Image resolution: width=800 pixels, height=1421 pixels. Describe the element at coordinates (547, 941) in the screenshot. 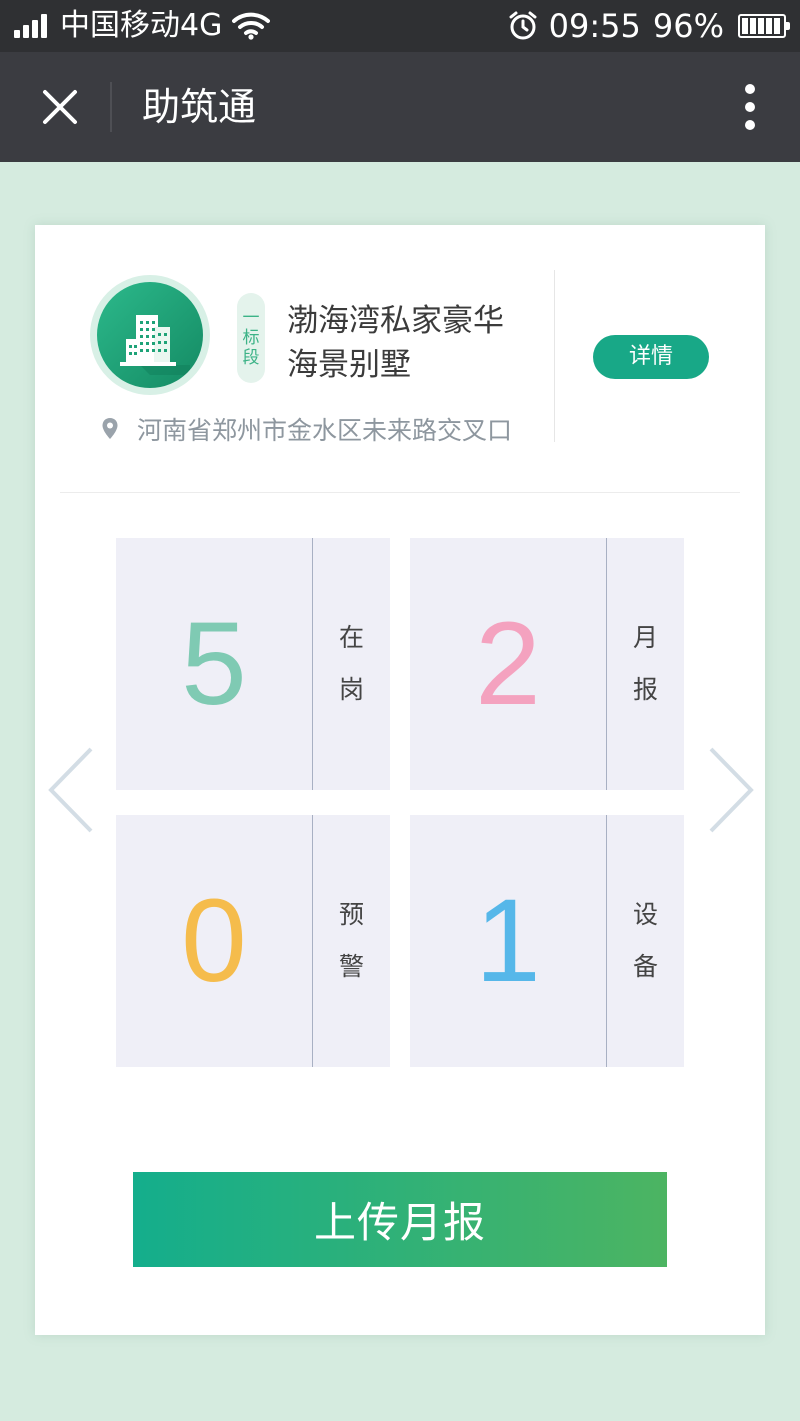

I see `stat-tile-equipment: 1 设 备` at that location.